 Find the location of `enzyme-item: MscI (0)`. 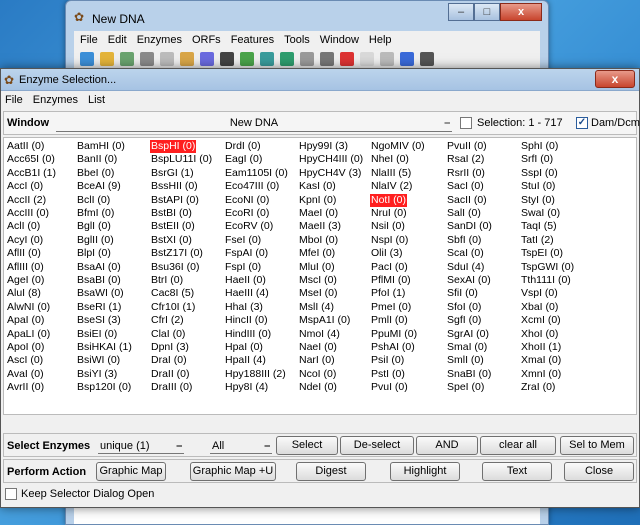

enzyme-item: MscI (0) is located at coordinates (318, 280).